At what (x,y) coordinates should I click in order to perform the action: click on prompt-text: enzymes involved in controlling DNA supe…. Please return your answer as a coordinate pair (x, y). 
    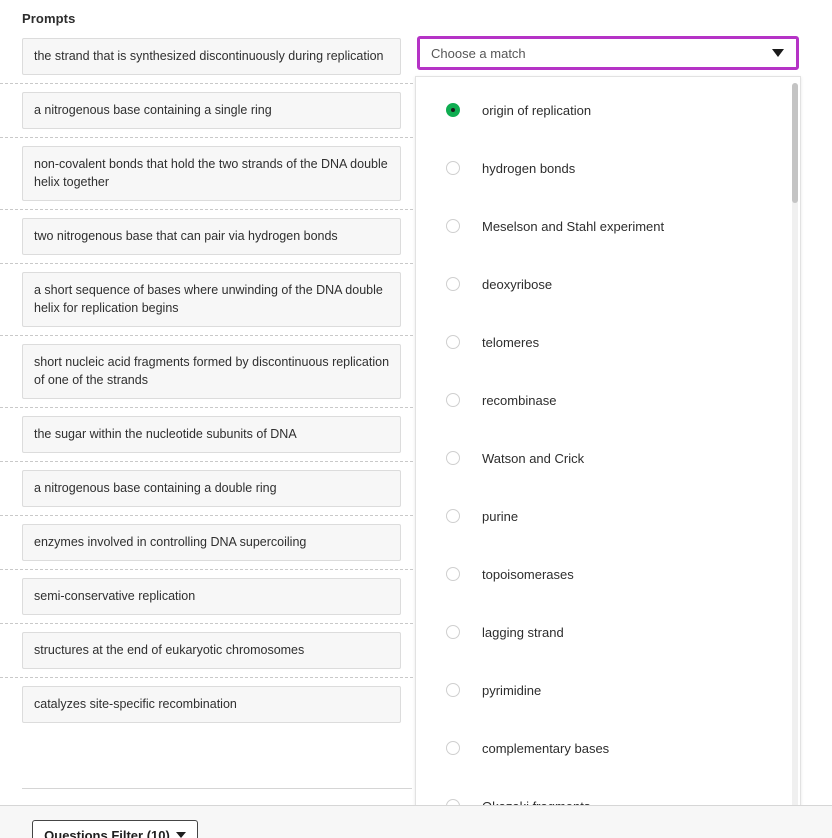
    Looking at the image, I should click on (211, 542).